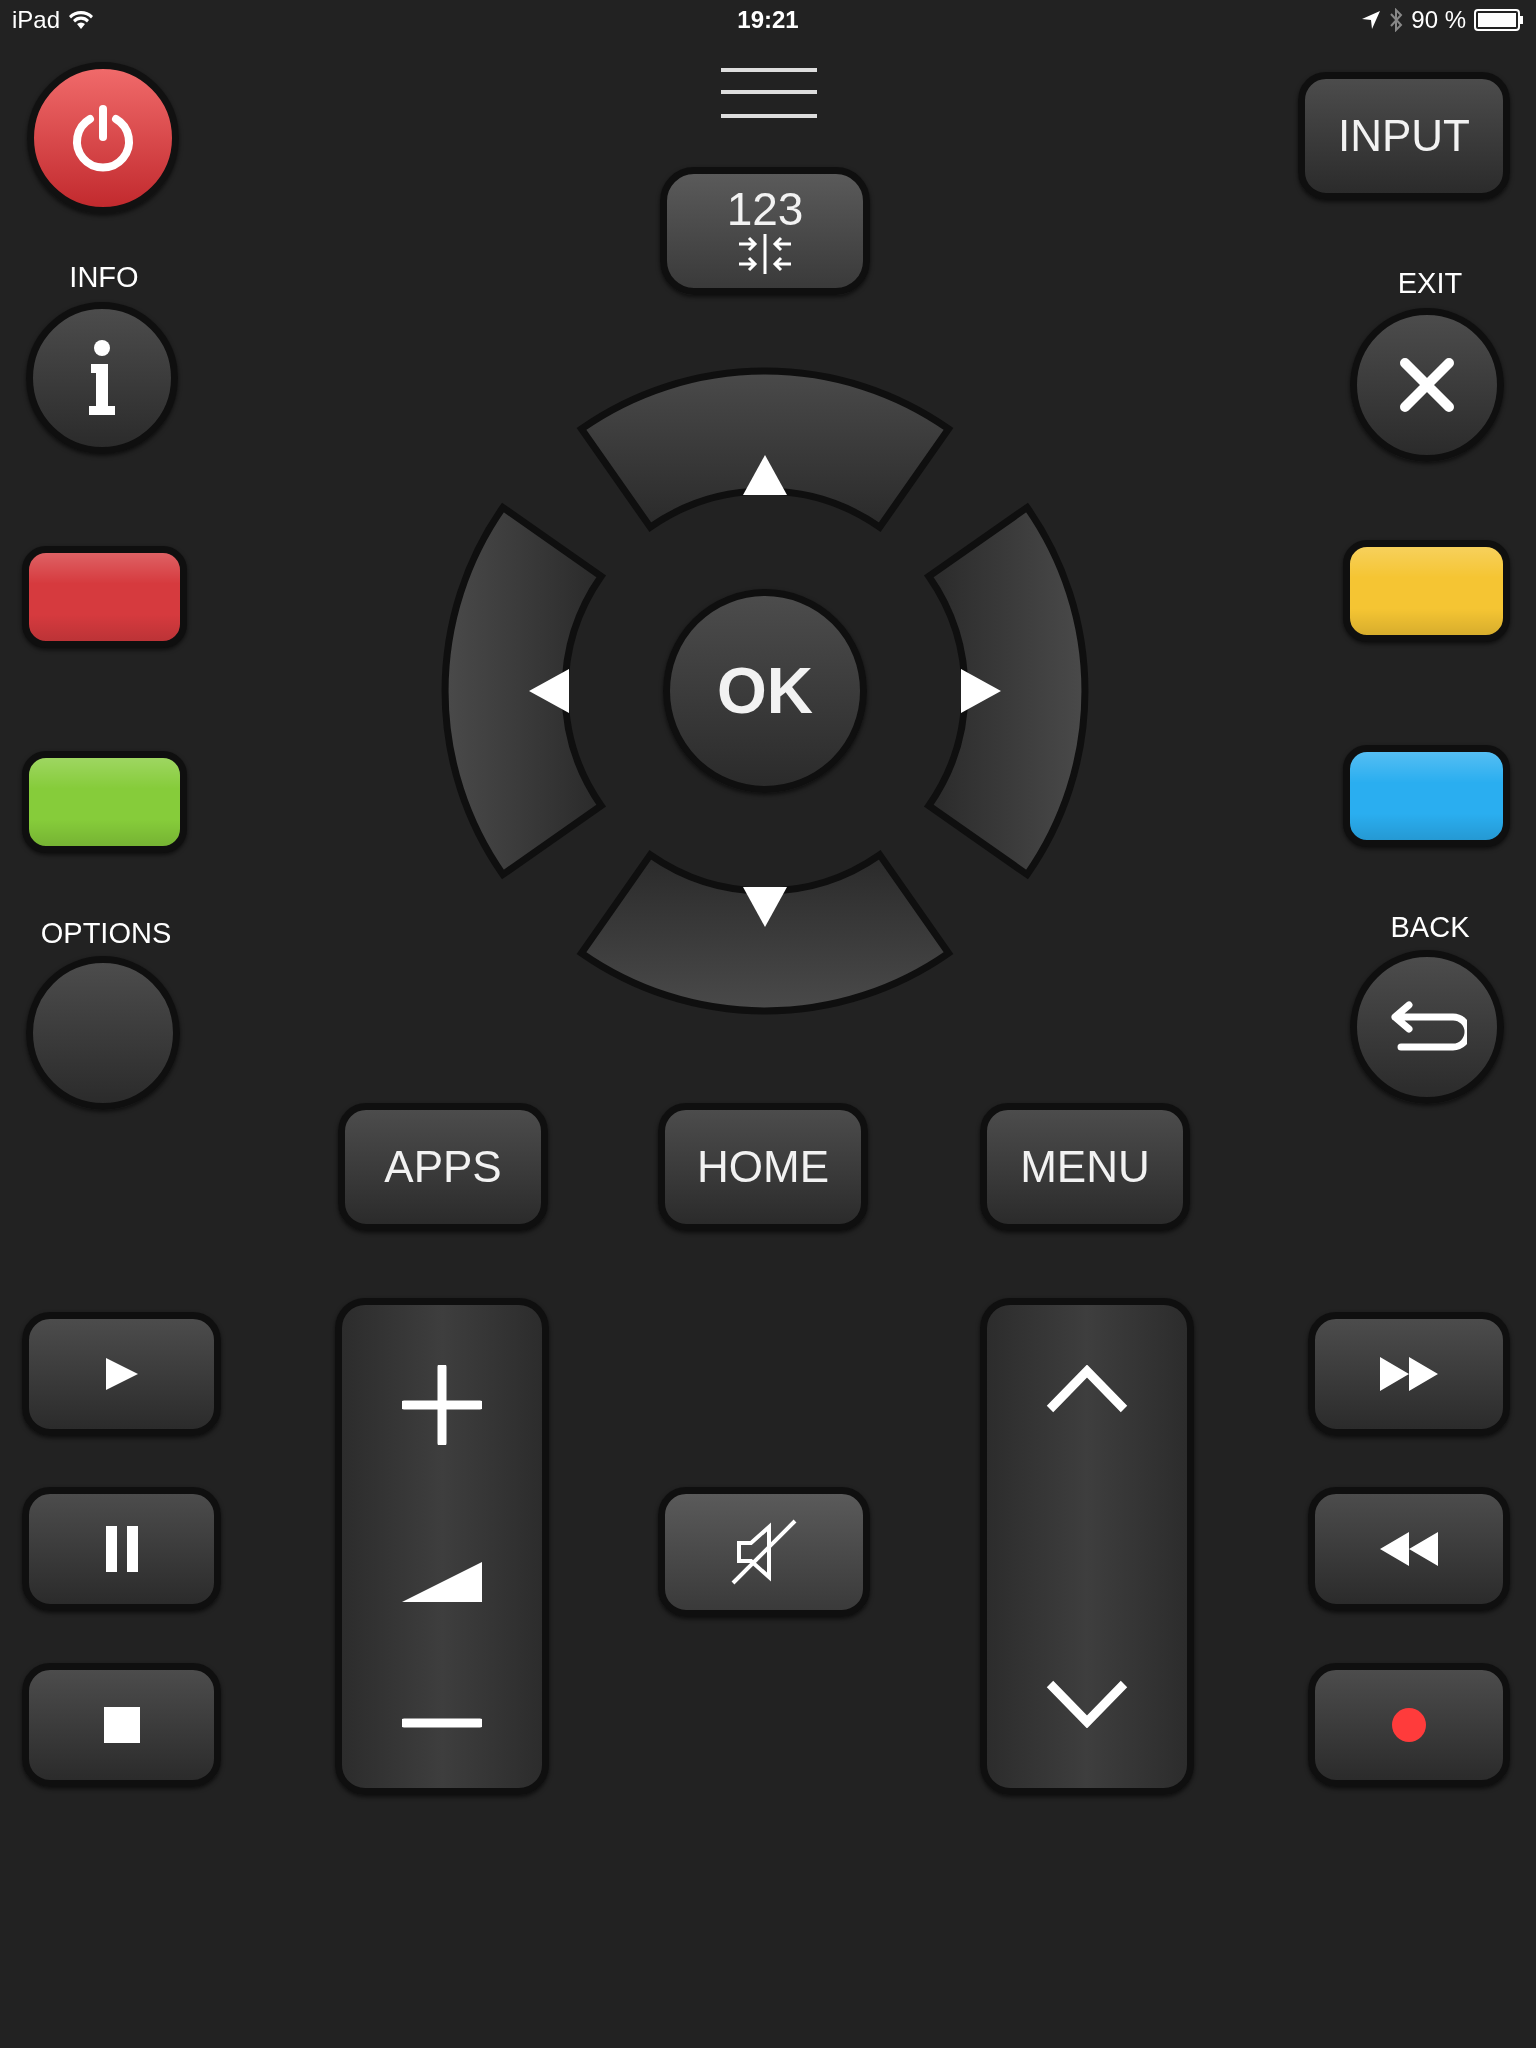 This screenshot has width=1536, height=2048. Describe the element at coordinates (1404, 136) in the screenshot. I see `input-button: INPUT` at that location.